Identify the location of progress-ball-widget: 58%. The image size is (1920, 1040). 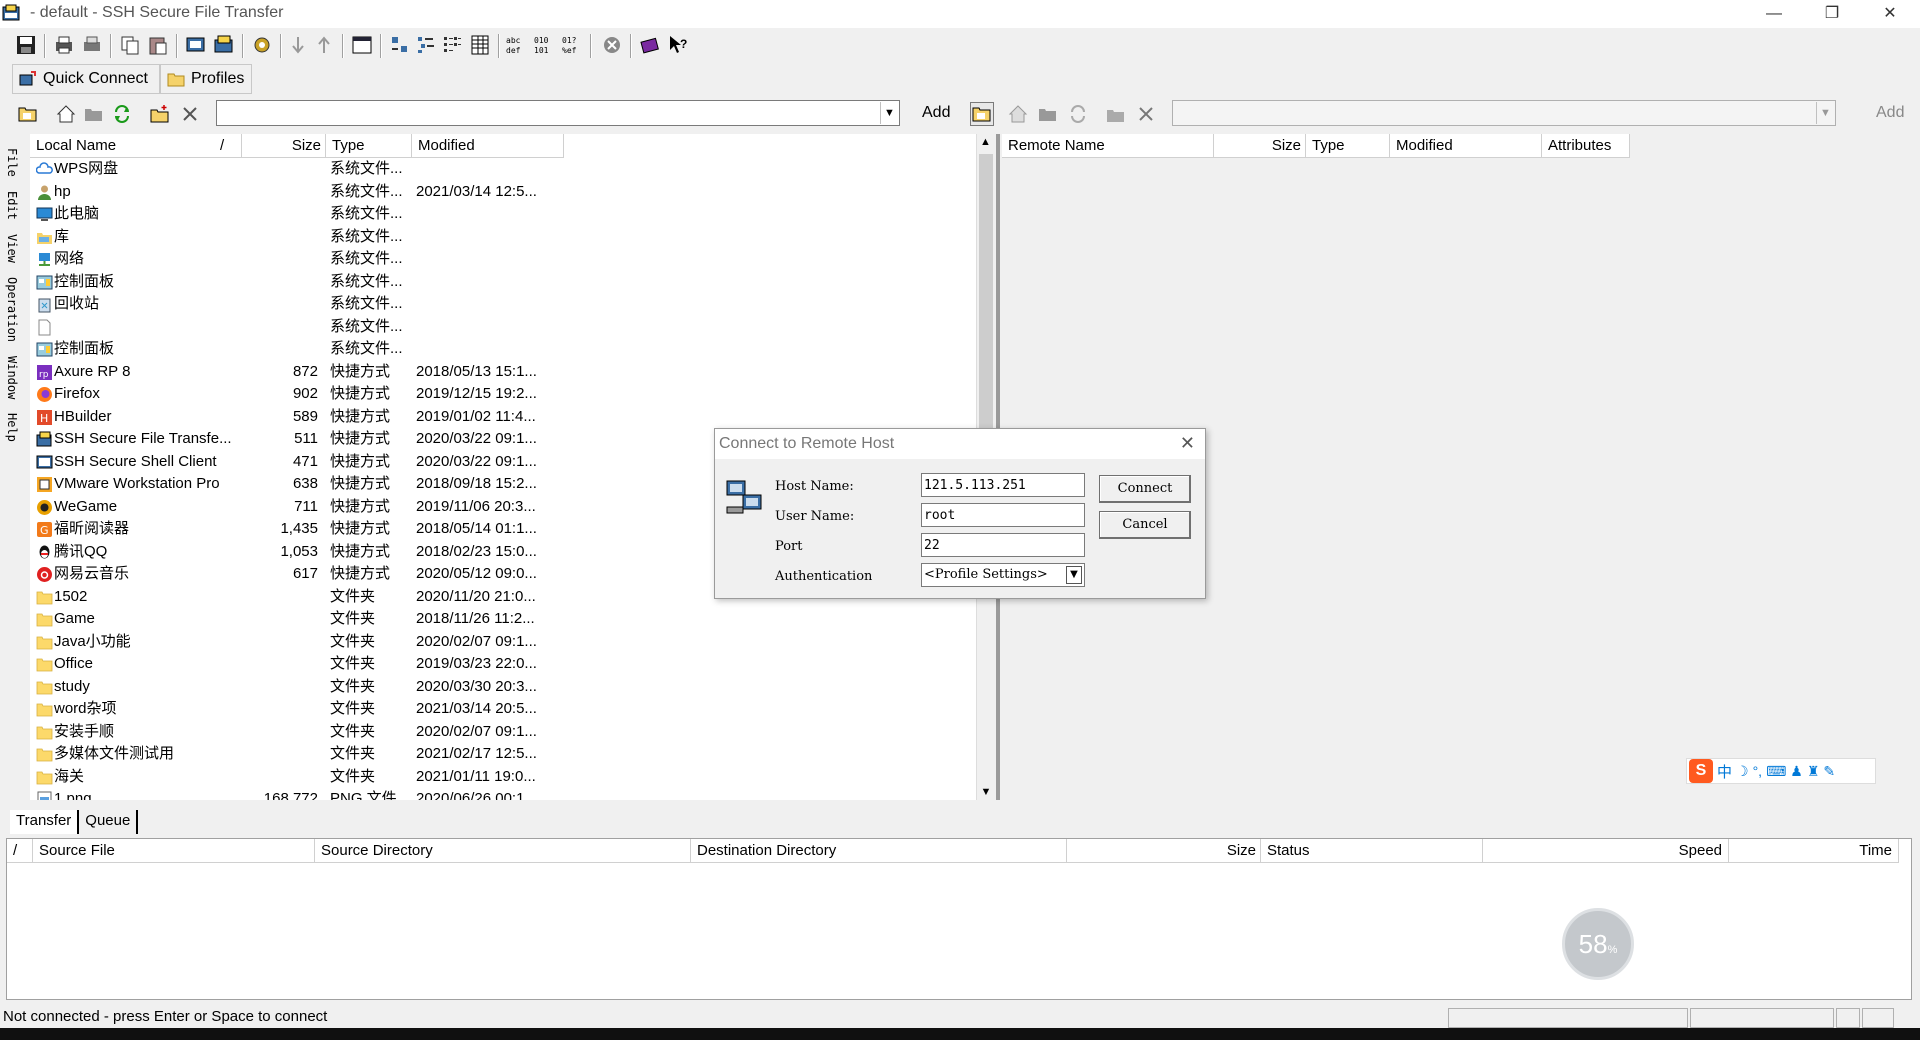
(1598, 944).